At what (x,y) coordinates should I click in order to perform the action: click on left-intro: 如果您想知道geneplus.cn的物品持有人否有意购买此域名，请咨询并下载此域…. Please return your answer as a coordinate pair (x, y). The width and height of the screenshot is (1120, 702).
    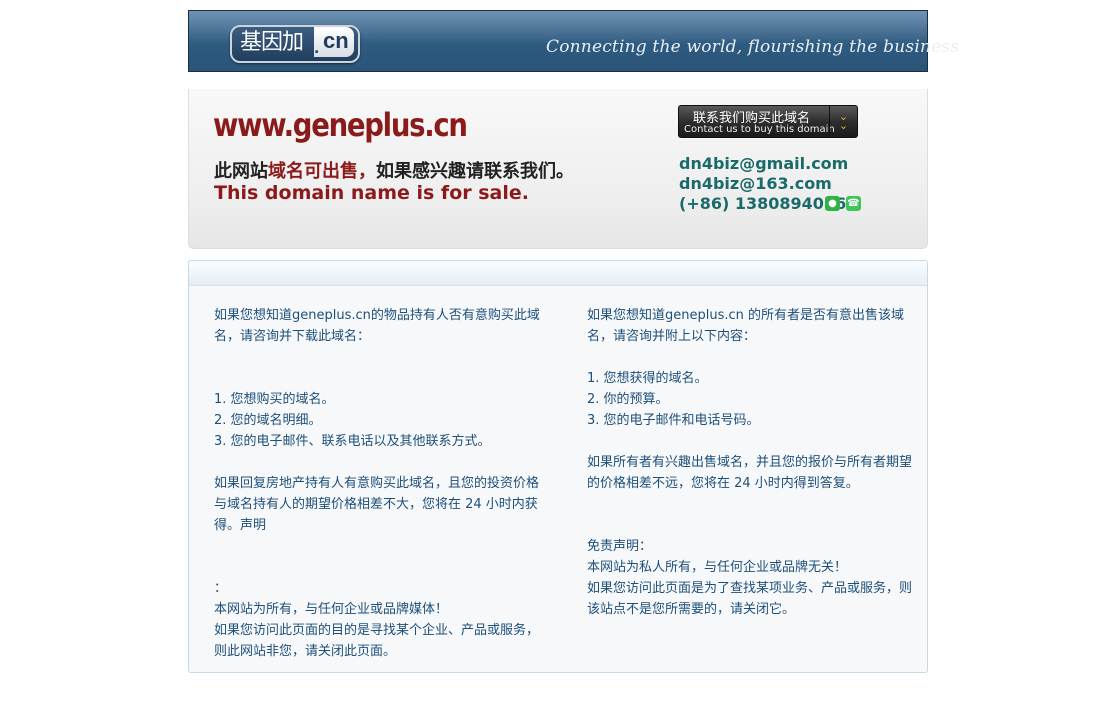
    Looking at the image, I should click on (377, 326).